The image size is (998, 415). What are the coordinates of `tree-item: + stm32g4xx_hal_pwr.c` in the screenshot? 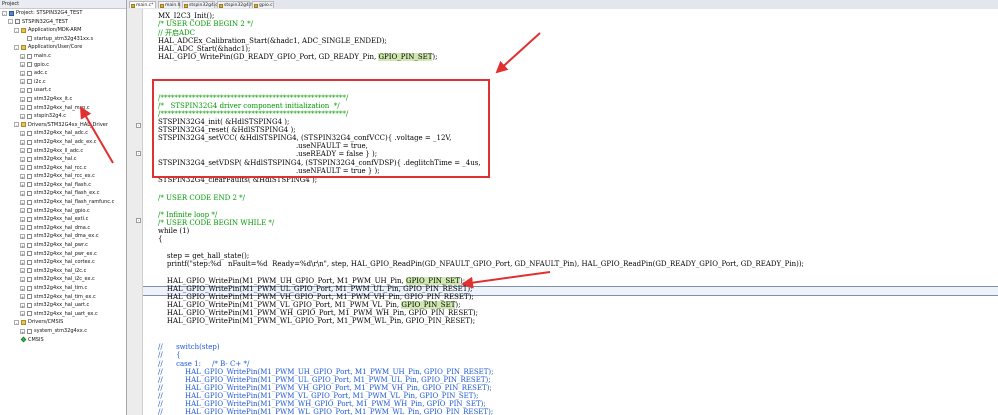 It's located at (63, 245).